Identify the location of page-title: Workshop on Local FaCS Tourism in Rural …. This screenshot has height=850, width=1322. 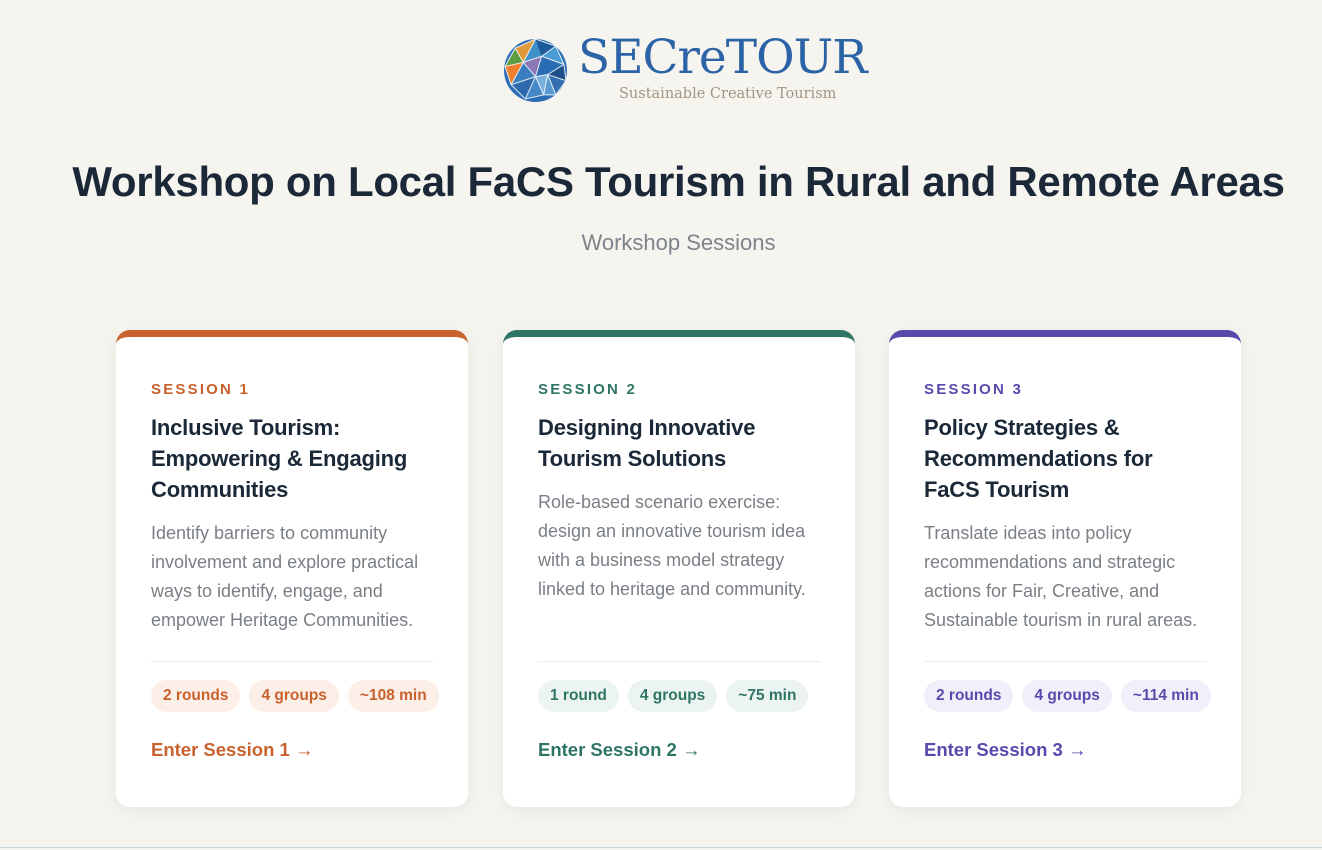
(678, 181).